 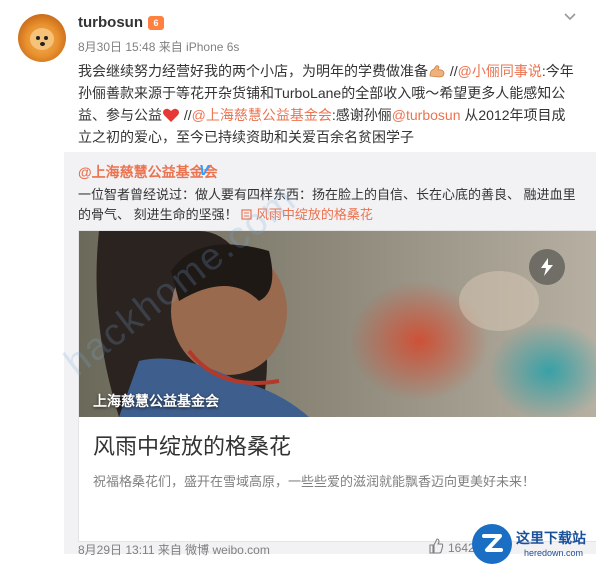 I want to click on vip-badge: 6, so click(x=156, y=23).